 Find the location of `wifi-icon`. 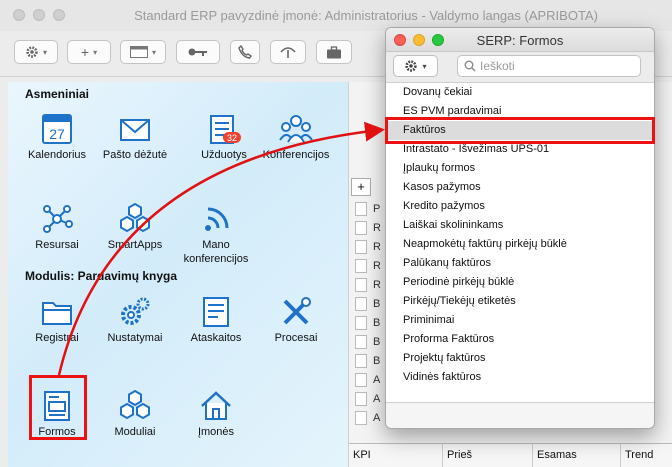

wifi-icon is located at coordinates (217, 219).